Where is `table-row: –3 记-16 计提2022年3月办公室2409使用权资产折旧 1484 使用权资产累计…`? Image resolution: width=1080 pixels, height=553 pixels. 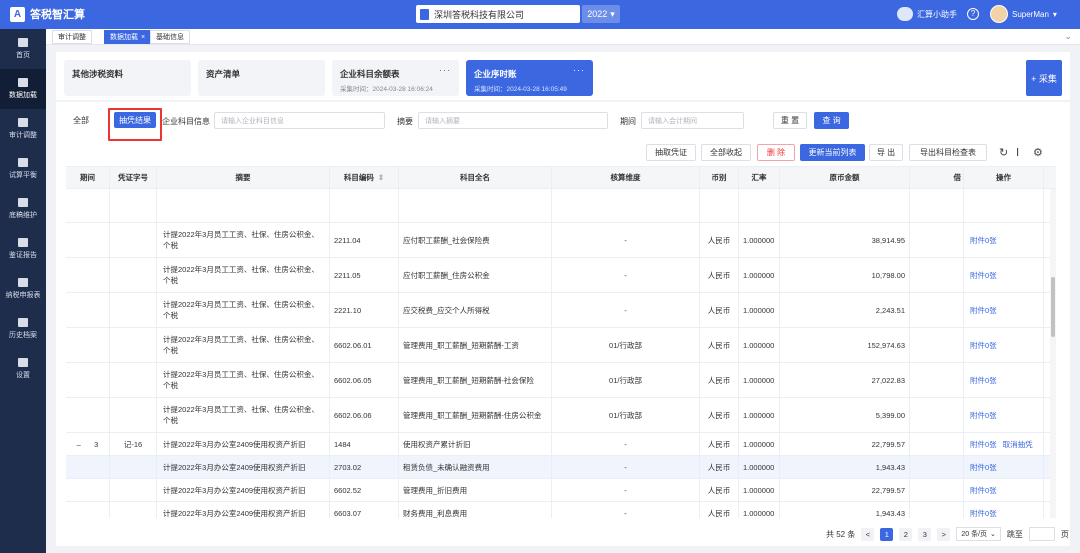
table-row: –3 记-16 计提2022年3月办公室2409使用权资产折旧 1484 使用权资产累计… is located at coordinates (561, 444).